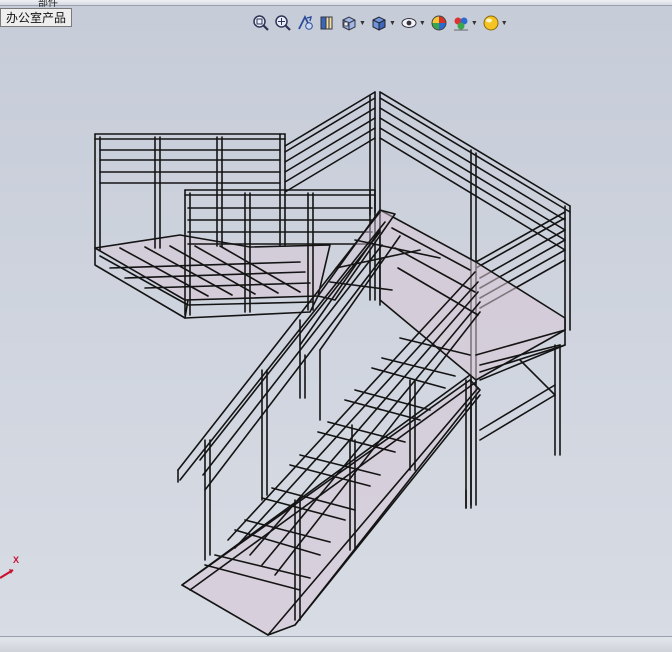  What do you see at coordinates (349, 23) in the screenshot?
I see `view-orientation-icon` at bounding box center [349, 23].